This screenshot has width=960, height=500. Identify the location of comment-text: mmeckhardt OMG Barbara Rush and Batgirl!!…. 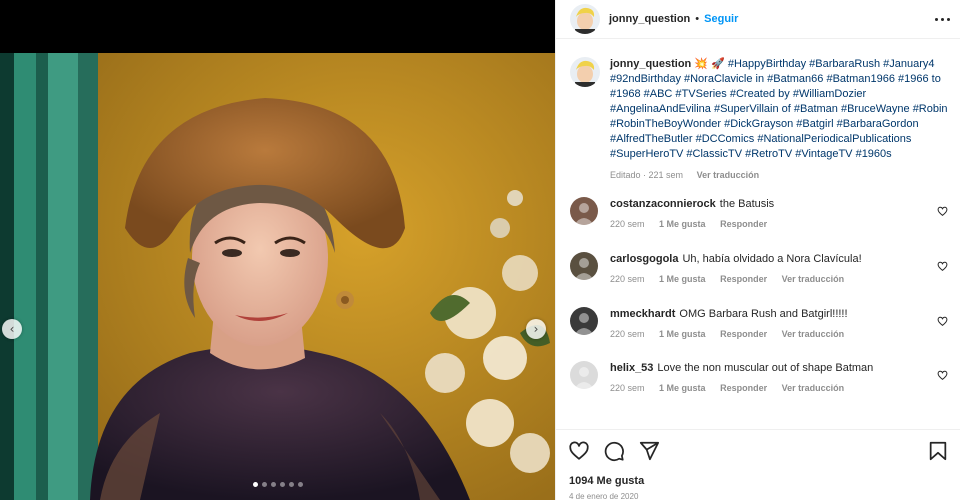
(770, 314).